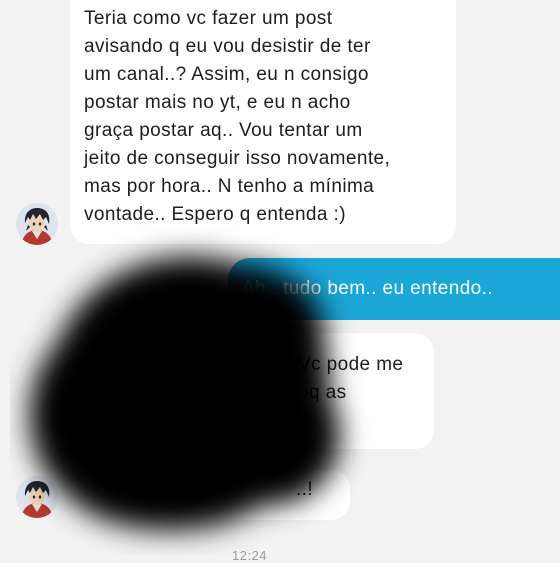 The image size is (560, 563). Describe the element at coordinates (227, 46) in the screenshot. I see `message-text-line: avisando q eu vou desistir de ter` at that location.